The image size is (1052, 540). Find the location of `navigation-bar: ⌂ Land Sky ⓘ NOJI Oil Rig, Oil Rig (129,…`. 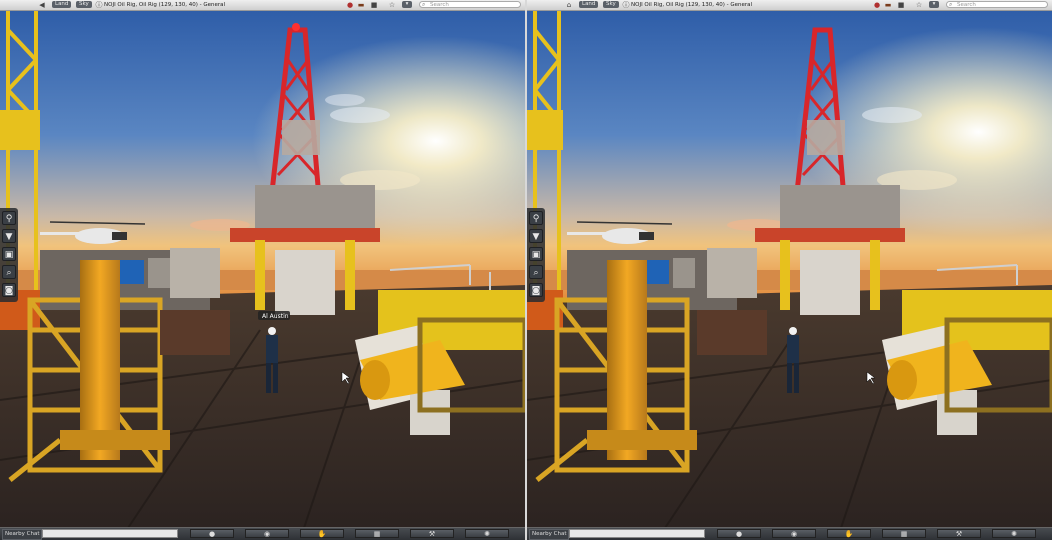

navigation-bar: ⌂ Land Sky ⓘ NOJI Oil Rig, Oil Rig (129,… is located at coordinates (789, 5).